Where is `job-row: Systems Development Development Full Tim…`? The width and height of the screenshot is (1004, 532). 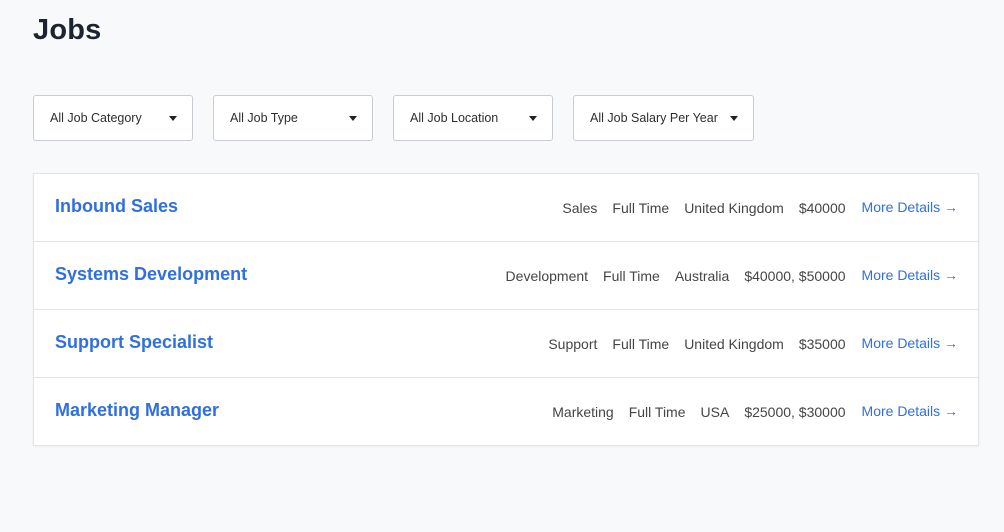
job-row: Systems Development Development Full Tim… is located at coordinates (506, 276).